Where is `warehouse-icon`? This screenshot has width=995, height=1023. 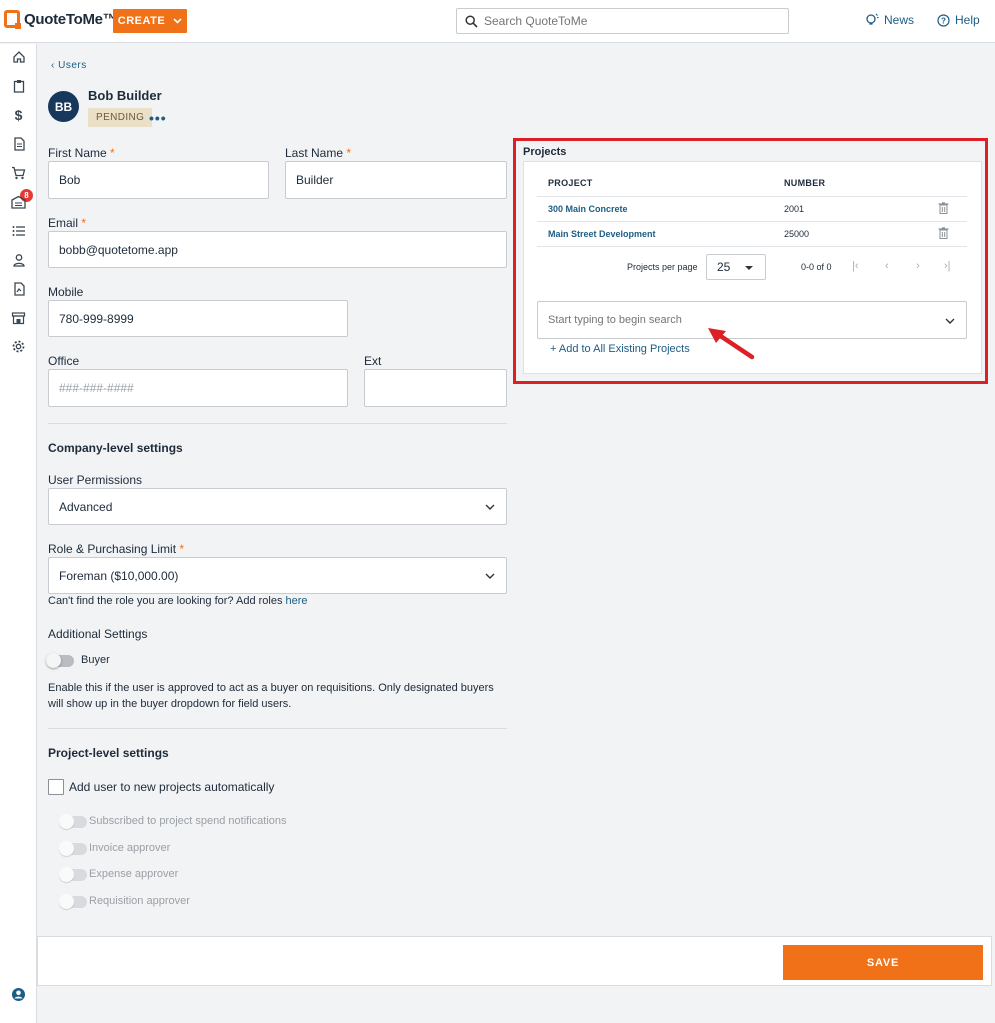
warehouse-icon is located at coordinates (18, 201).